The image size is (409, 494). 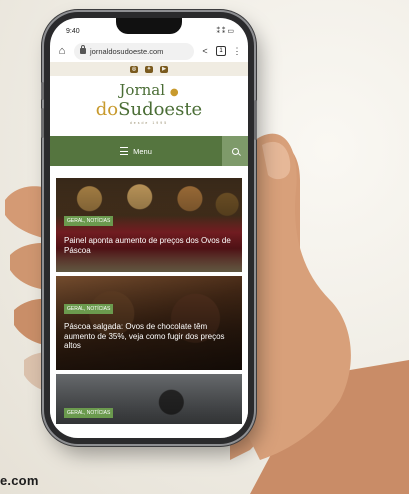 What do you see at coordinates (142, 151) in the screenshot?
I see `menu-label: Menu` at bounding box center [142, 151].